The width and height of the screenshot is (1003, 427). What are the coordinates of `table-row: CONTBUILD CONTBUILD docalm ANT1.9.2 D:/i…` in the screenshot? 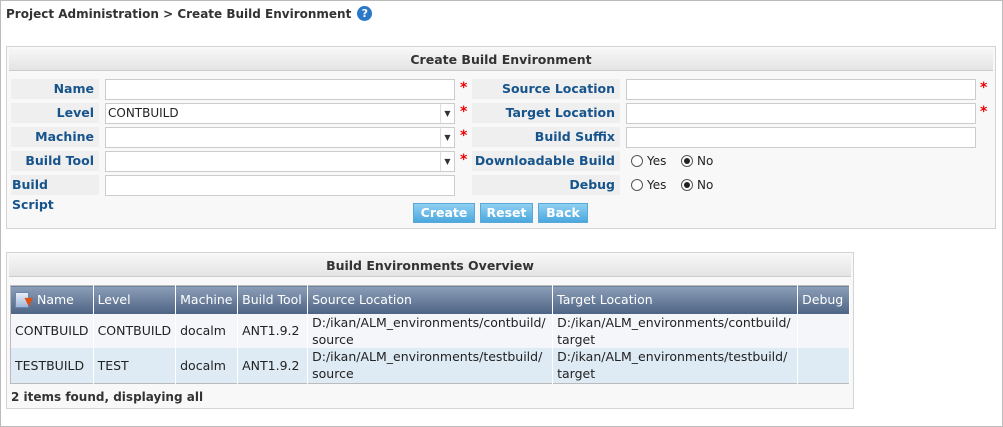 It's located at (430, 330).